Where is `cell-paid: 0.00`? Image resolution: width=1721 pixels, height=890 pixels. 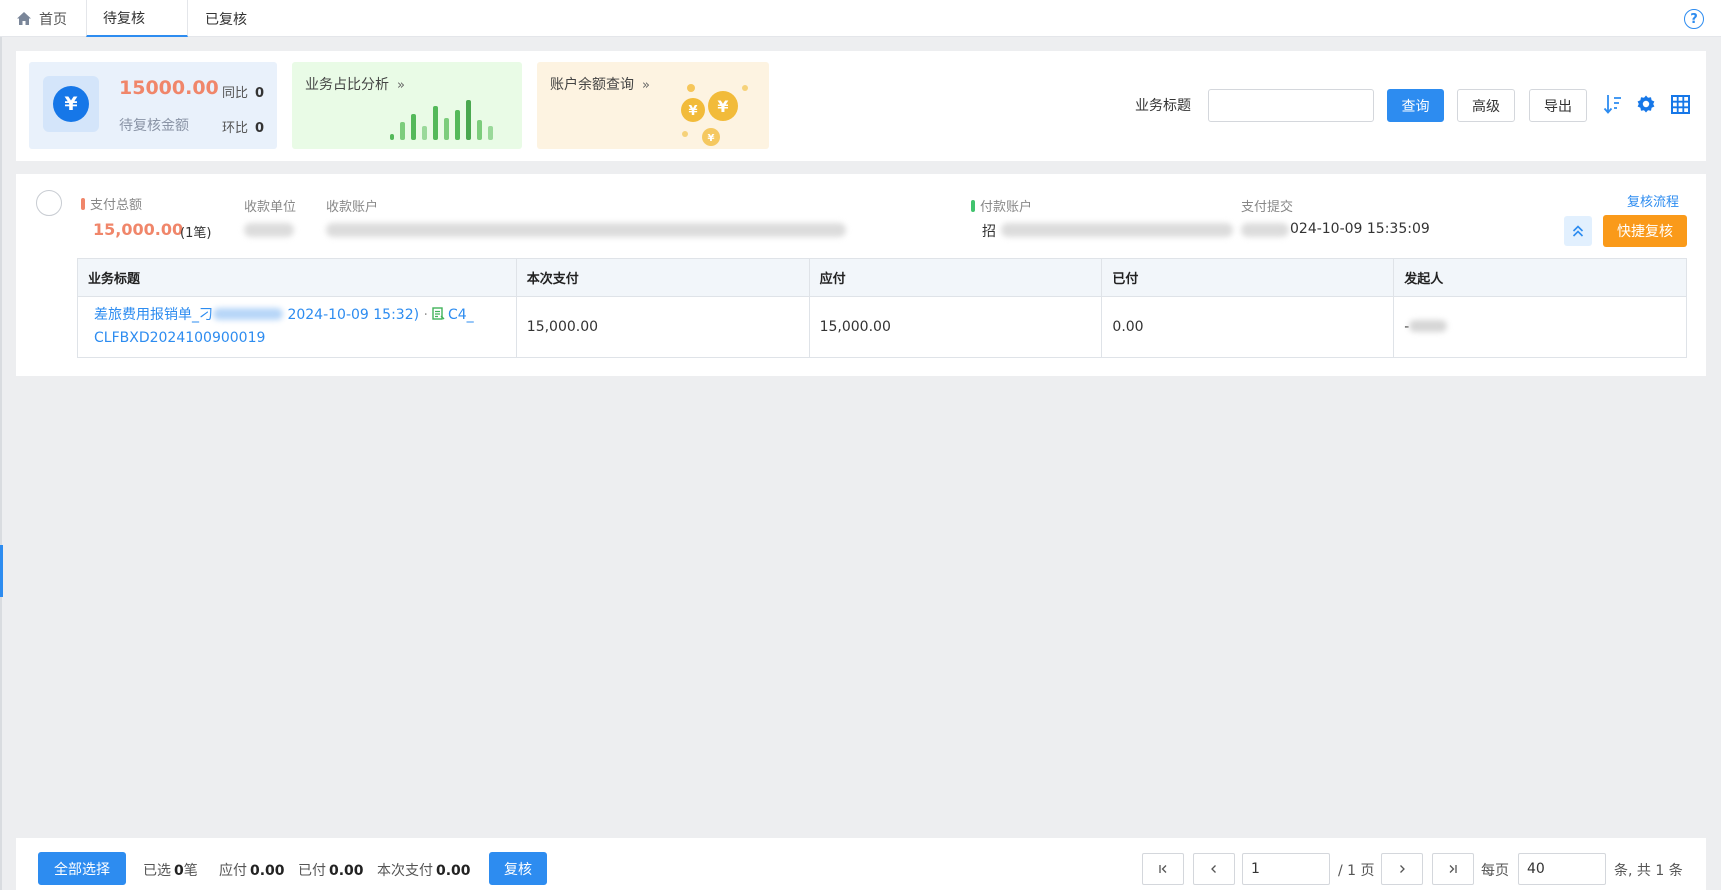 cell-paid: 0.00 is located at coordinates (1248, 327).